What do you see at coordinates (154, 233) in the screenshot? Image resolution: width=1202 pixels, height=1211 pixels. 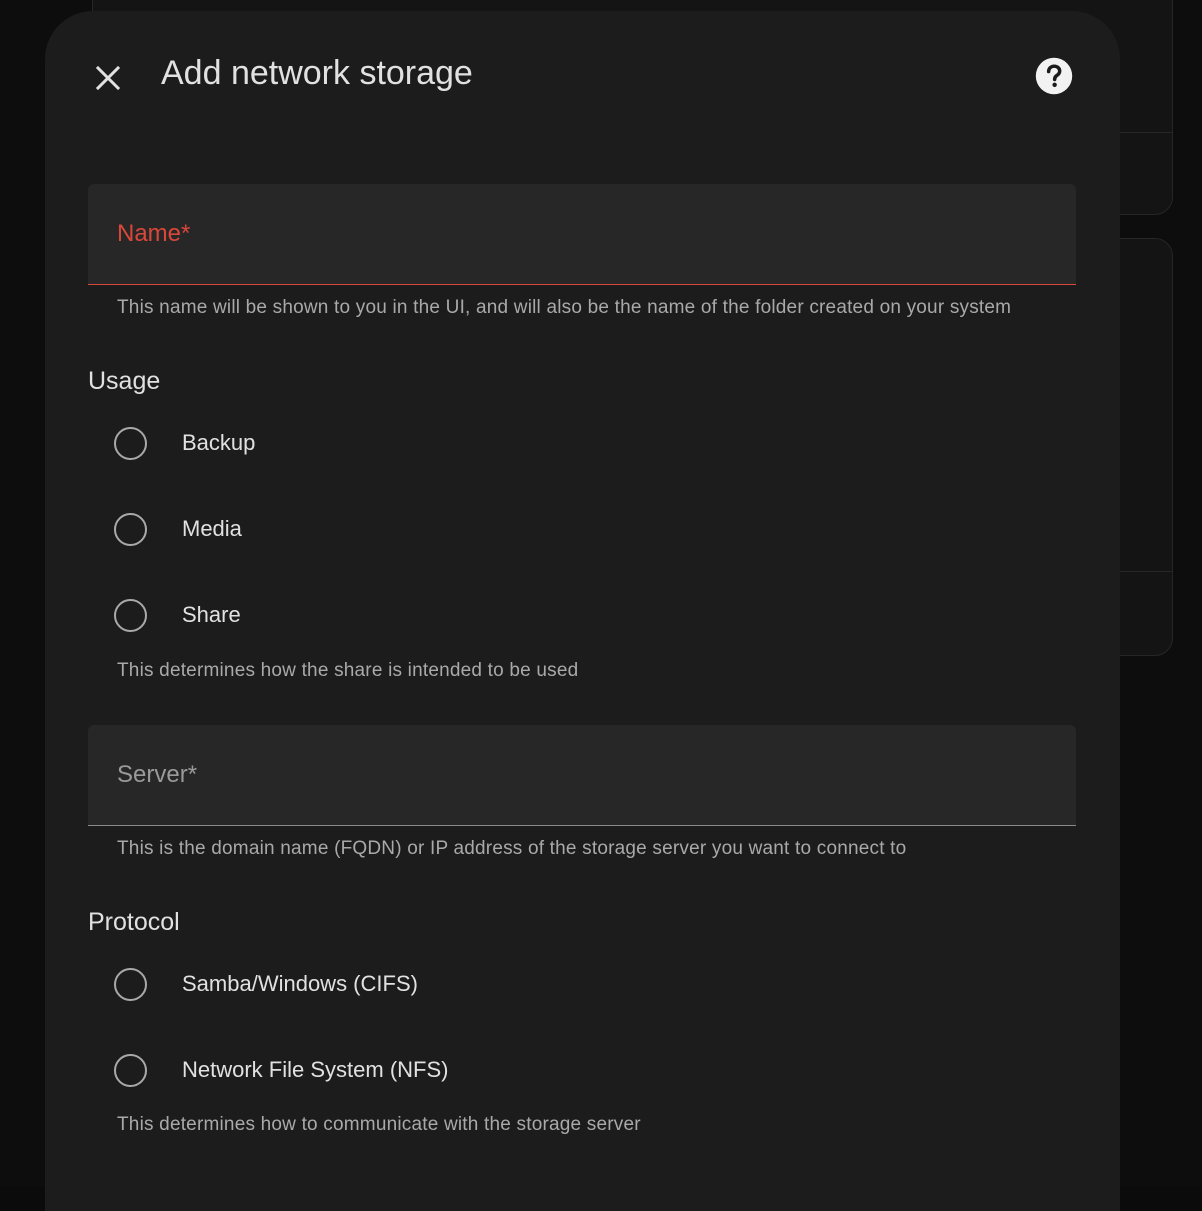 I see `name-field-label: Name*` at bounding box center [154, 233].